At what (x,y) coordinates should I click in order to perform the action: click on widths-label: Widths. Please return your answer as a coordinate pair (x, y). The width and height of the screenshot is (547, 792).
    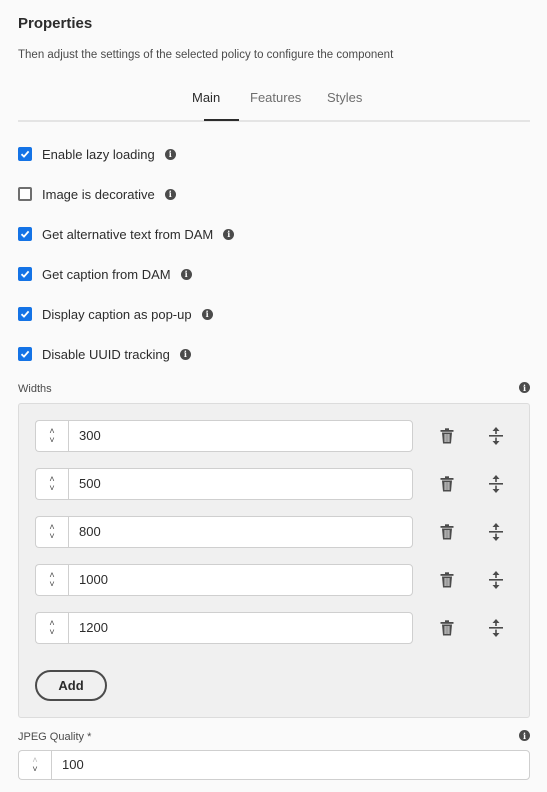
    Looking at the image, I should click on (35, 389).